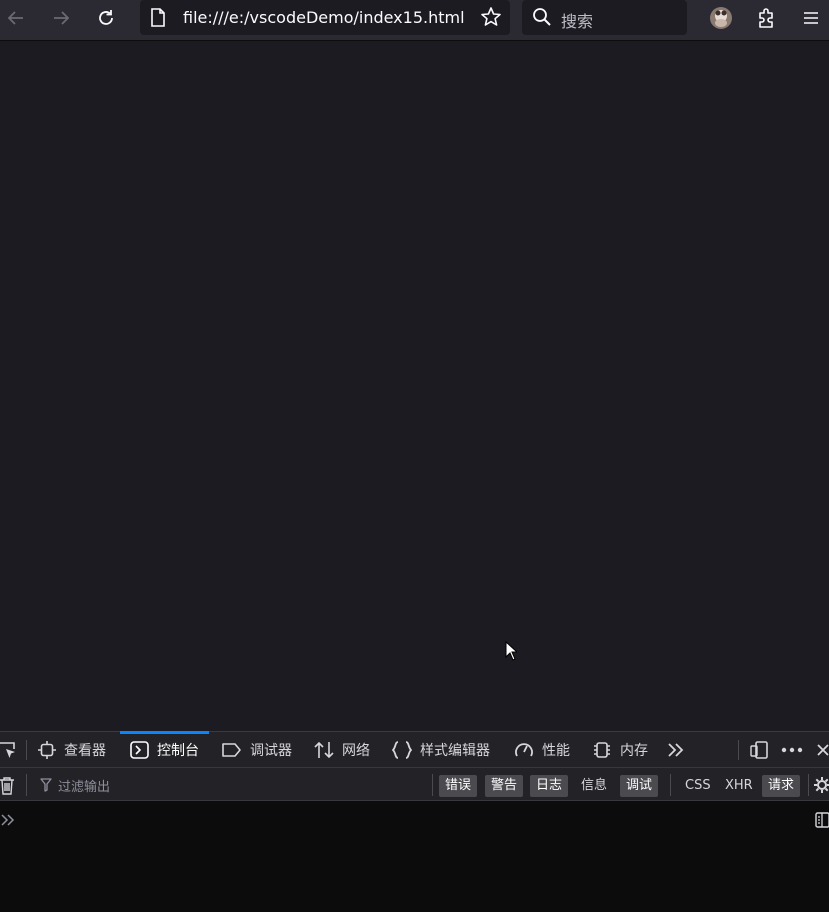 The height and width of the screenshot is (912, 829). Describe the element at coordinates (781, 786) in the screenshot. I see `filter-requests-button: 请求` at that location.